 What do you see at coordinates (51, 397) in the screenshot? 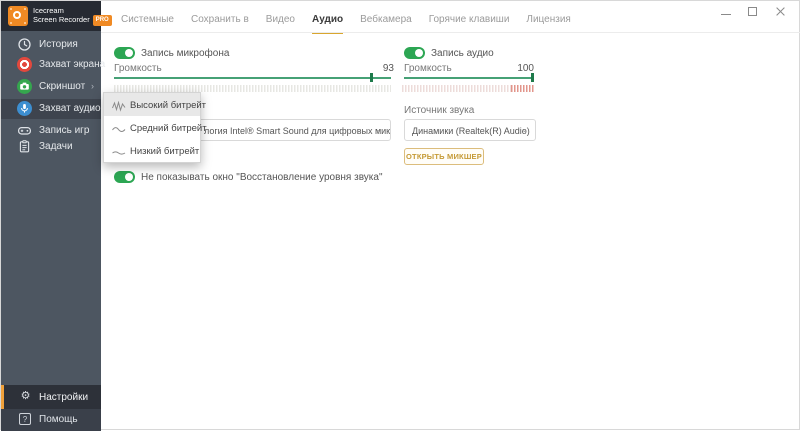
I see `sidebar-item-settings: ⚙ Настройки` at bounding box center [51, 397].